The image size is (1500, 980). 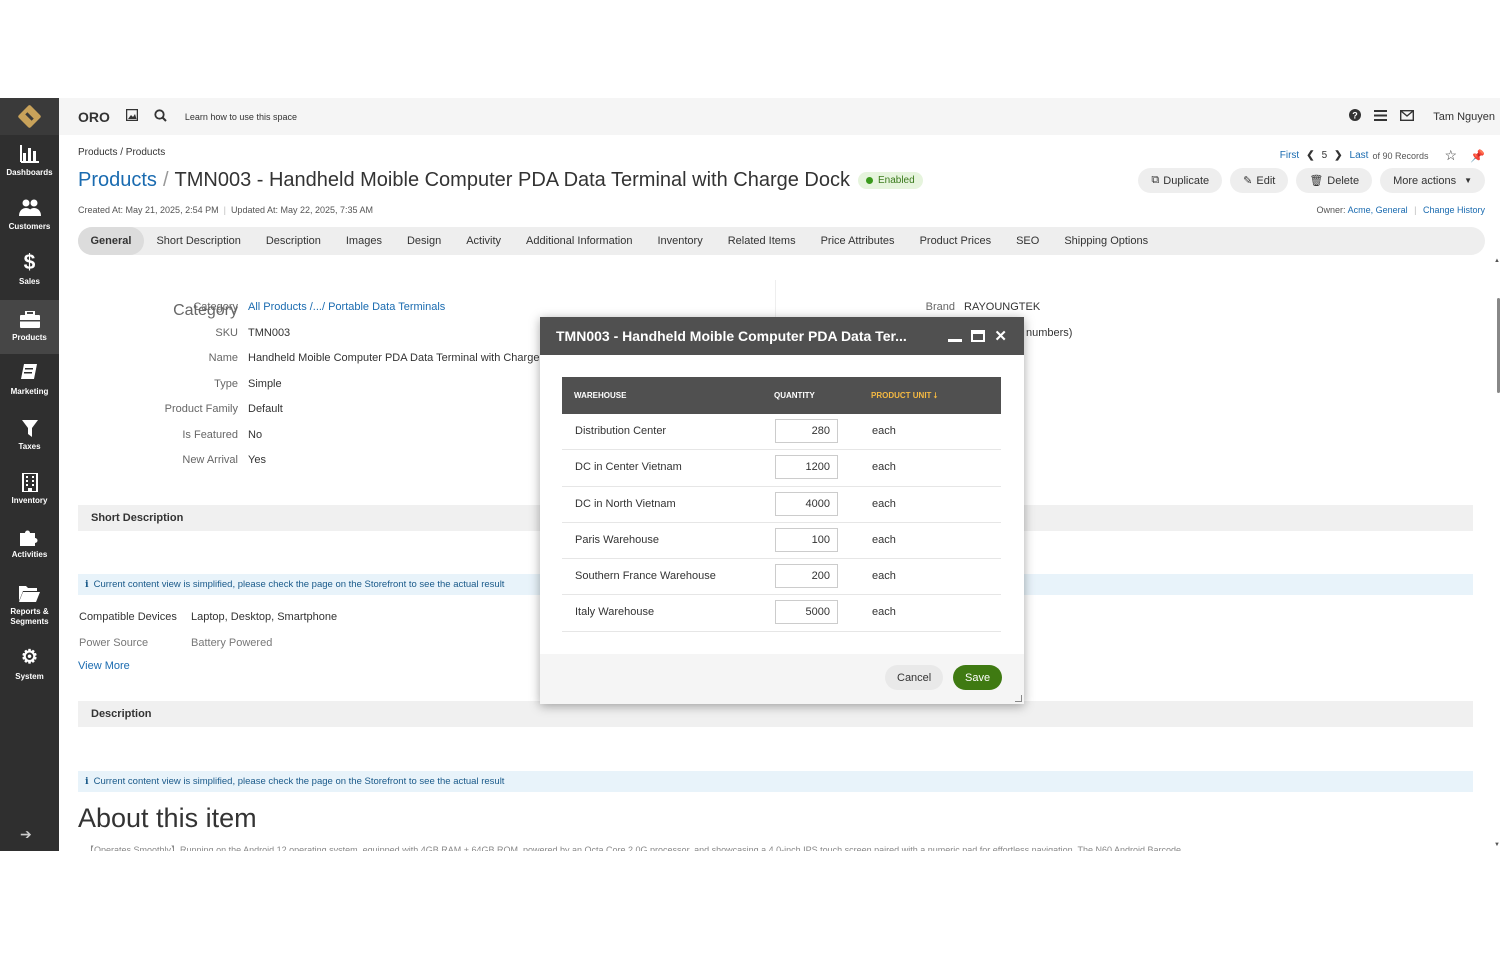 I want to click on users-icon, so click(x=29, y=208).